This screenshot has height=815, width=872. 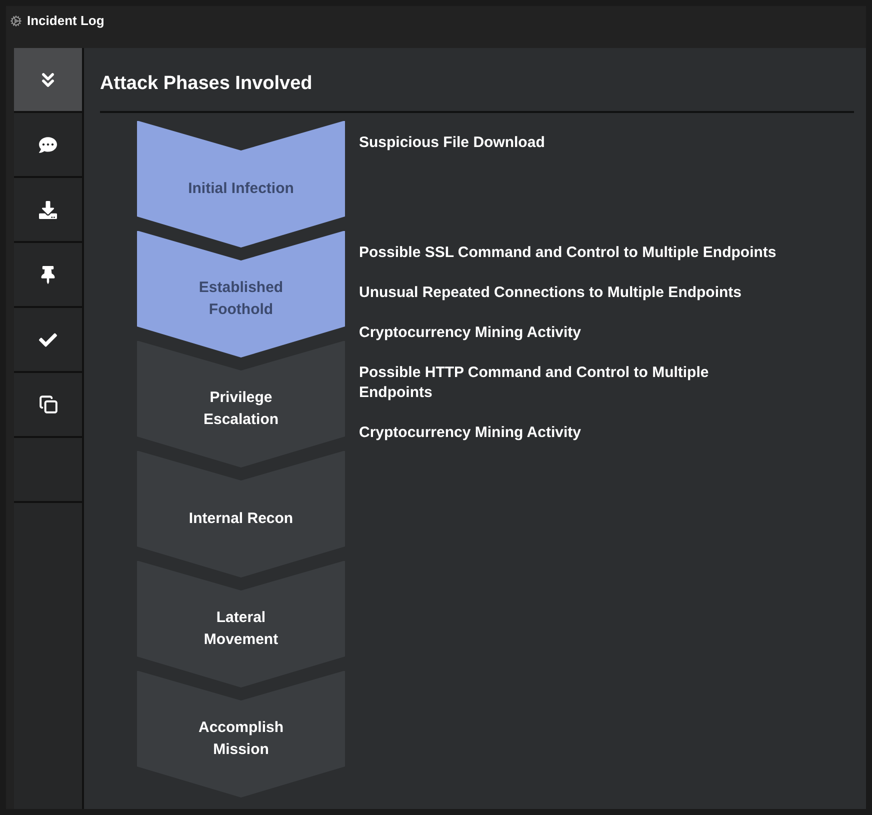 I want to click on alert-text: Unusual Repeated Connections to Multiple Endpoints, so click(x=551, y=292).